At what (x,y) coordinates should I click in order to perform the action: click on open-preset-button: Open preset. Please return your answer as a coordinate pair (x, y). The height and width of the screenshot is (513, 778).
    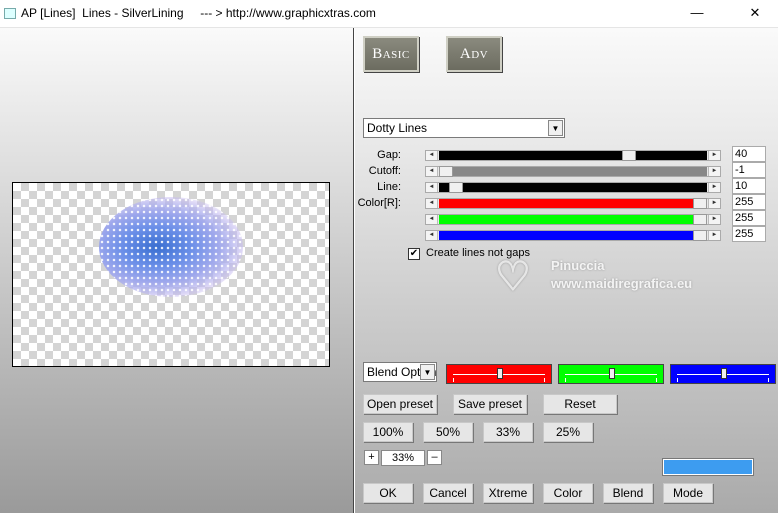
    Looking at the image, I should click on (400, 404).